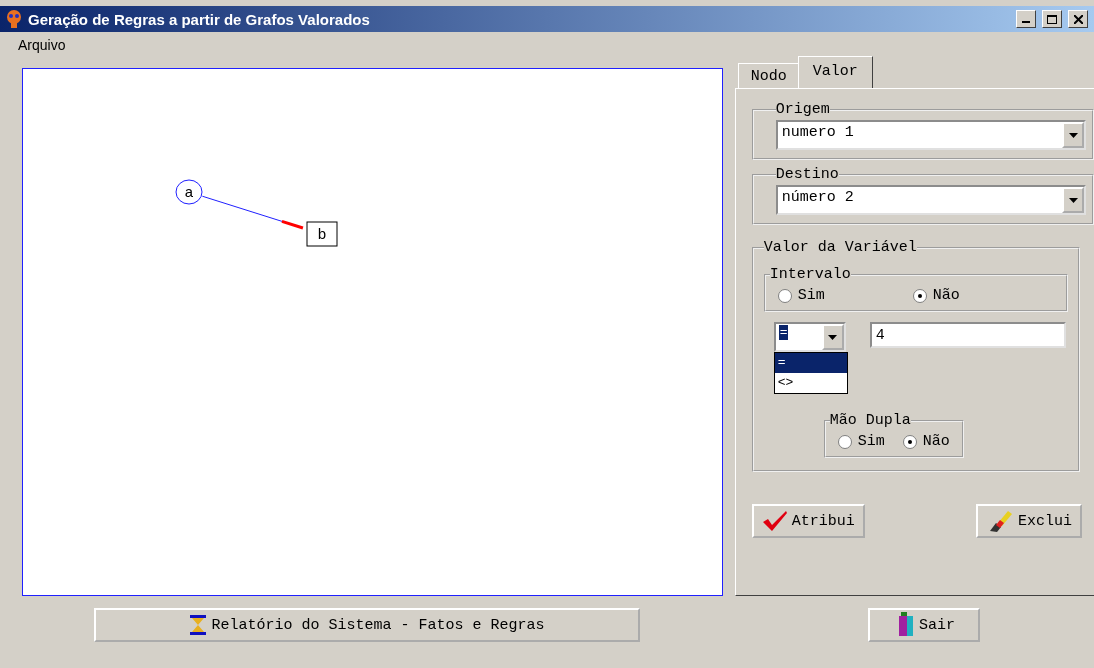  What do you see at coordinates (768, 75) in the screenshot?
I see `tab: Nodo` at bounding box center [768, 75].